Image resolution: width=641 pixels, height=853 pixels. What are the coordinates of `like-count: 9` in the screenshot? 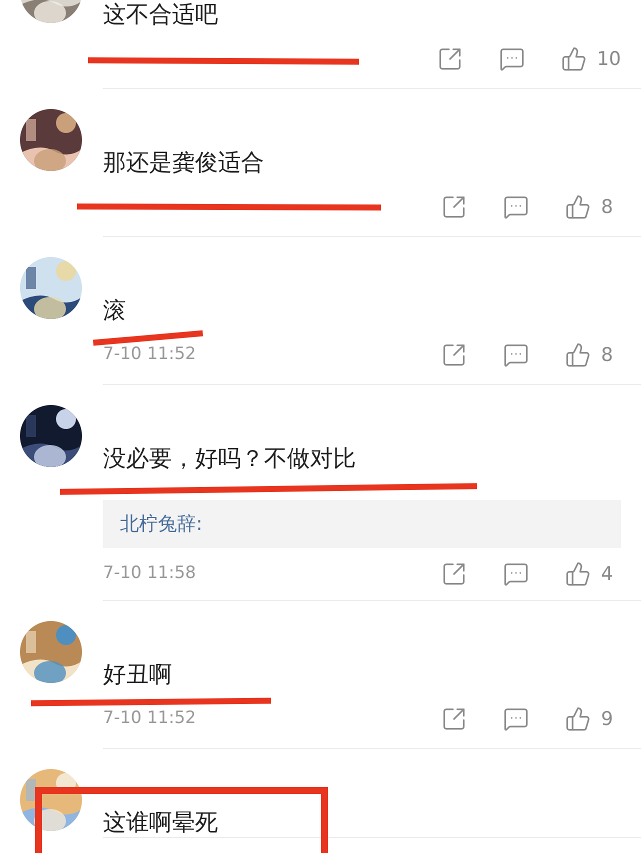 It's located at (607, 719).